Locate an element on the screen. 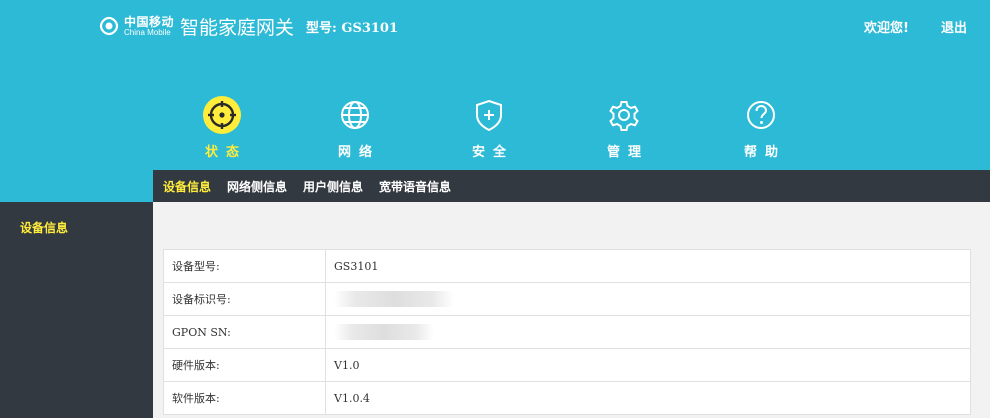  globe-icon is located at coordinates (355, 115).